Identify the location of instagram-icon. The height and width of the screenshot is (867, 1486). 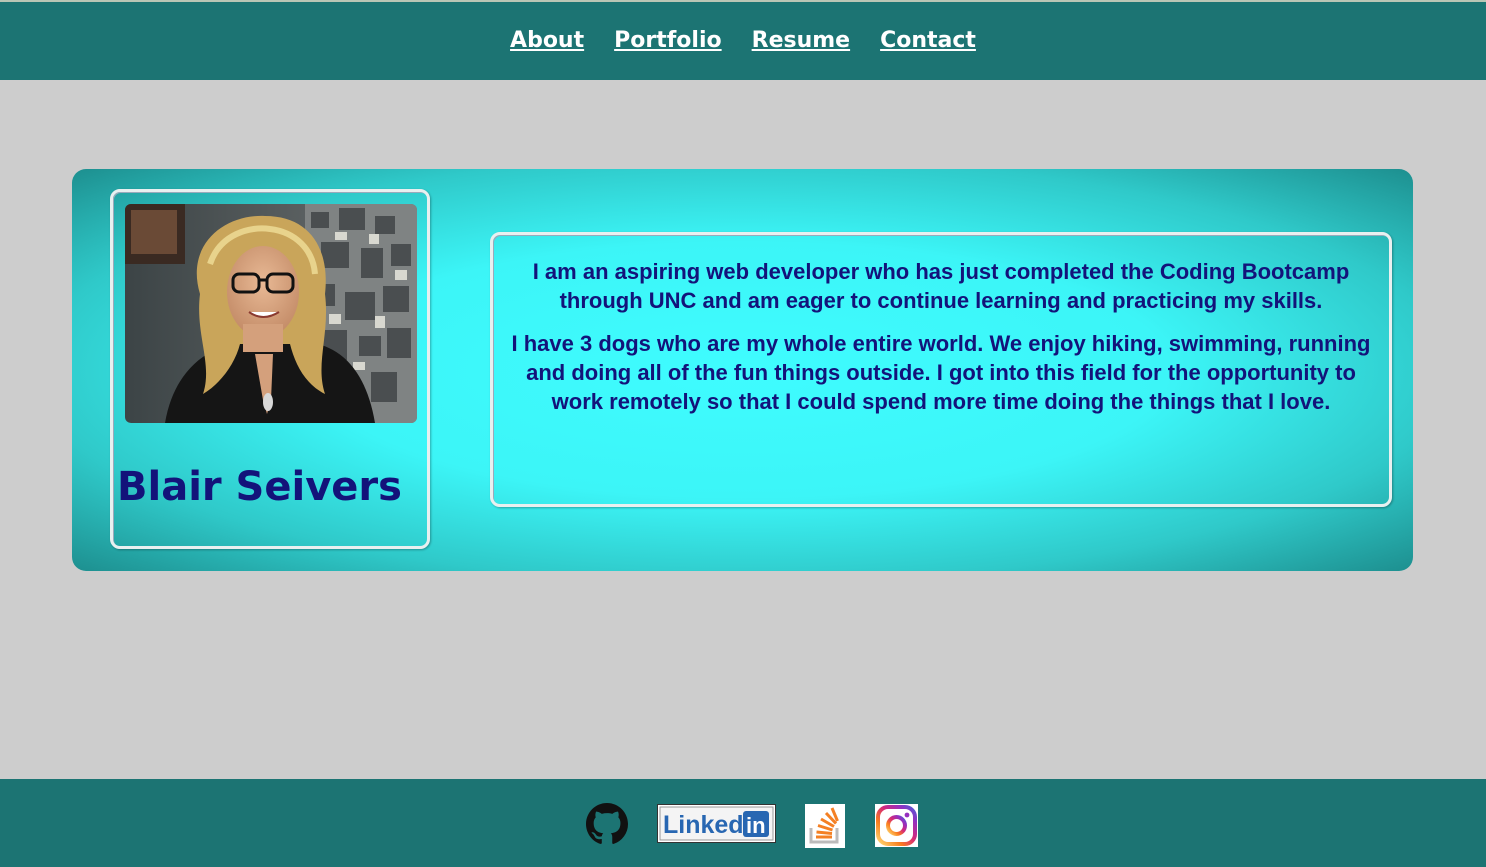
(896, 827).